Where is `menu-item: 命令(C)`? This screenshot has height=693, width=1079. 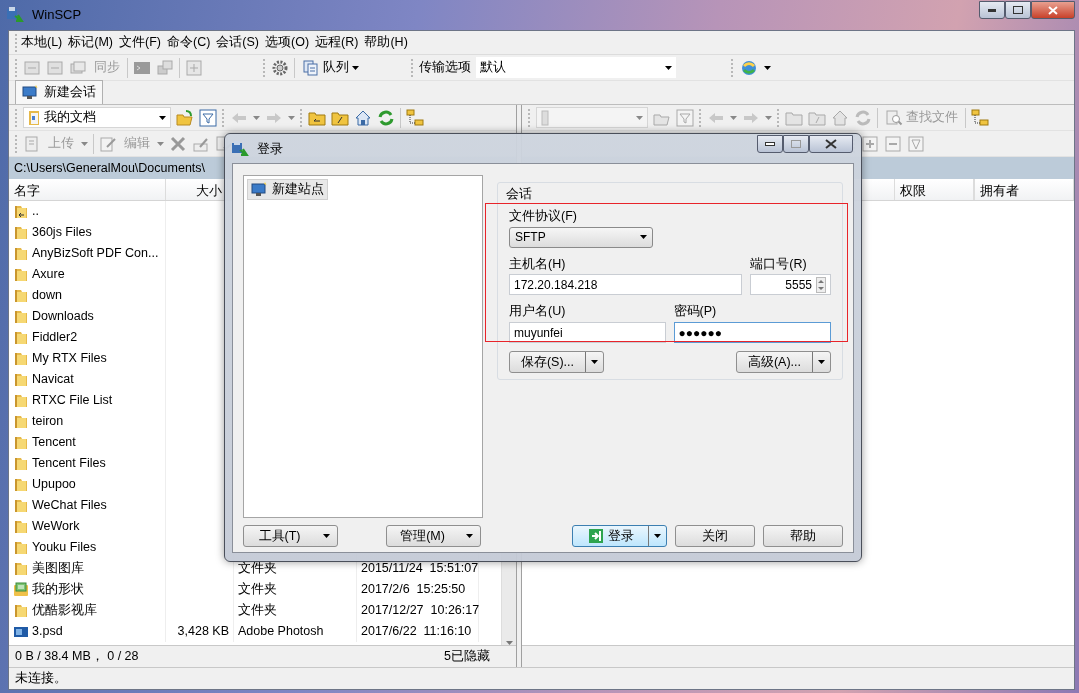 menu-item: 命令(C) is located at coordinates (189, 42).